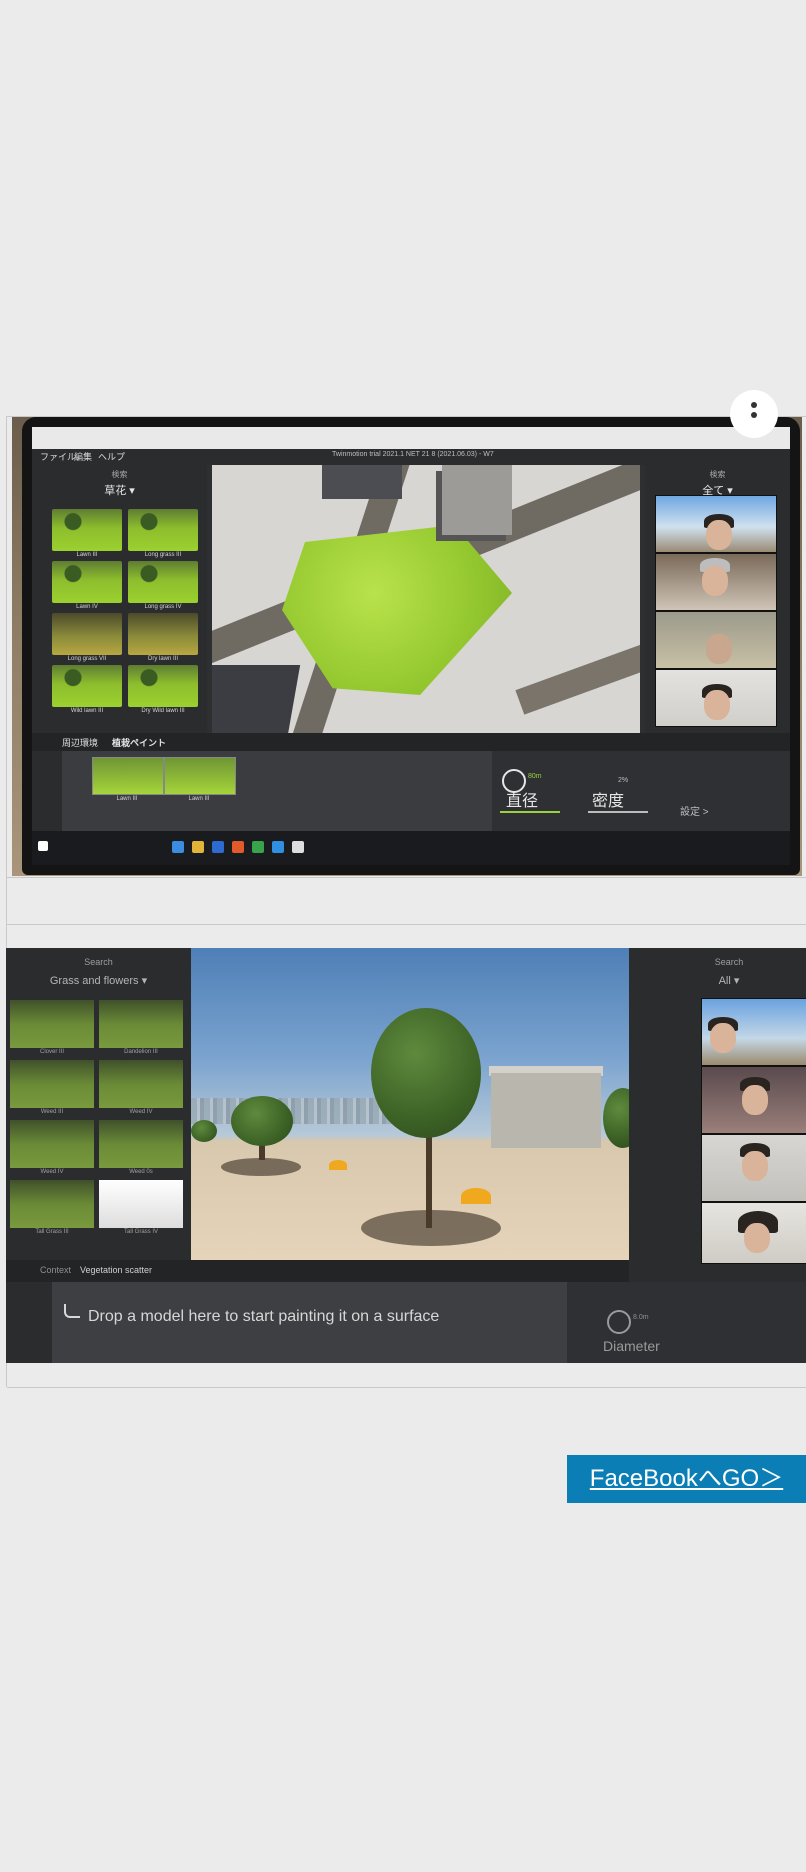 This screenshot has width=806, height=1872. What do you see at coordinates (52, 1112) in the screenshot?
I see `asset-caption: Weed III` at bounding box center [52, 1112].